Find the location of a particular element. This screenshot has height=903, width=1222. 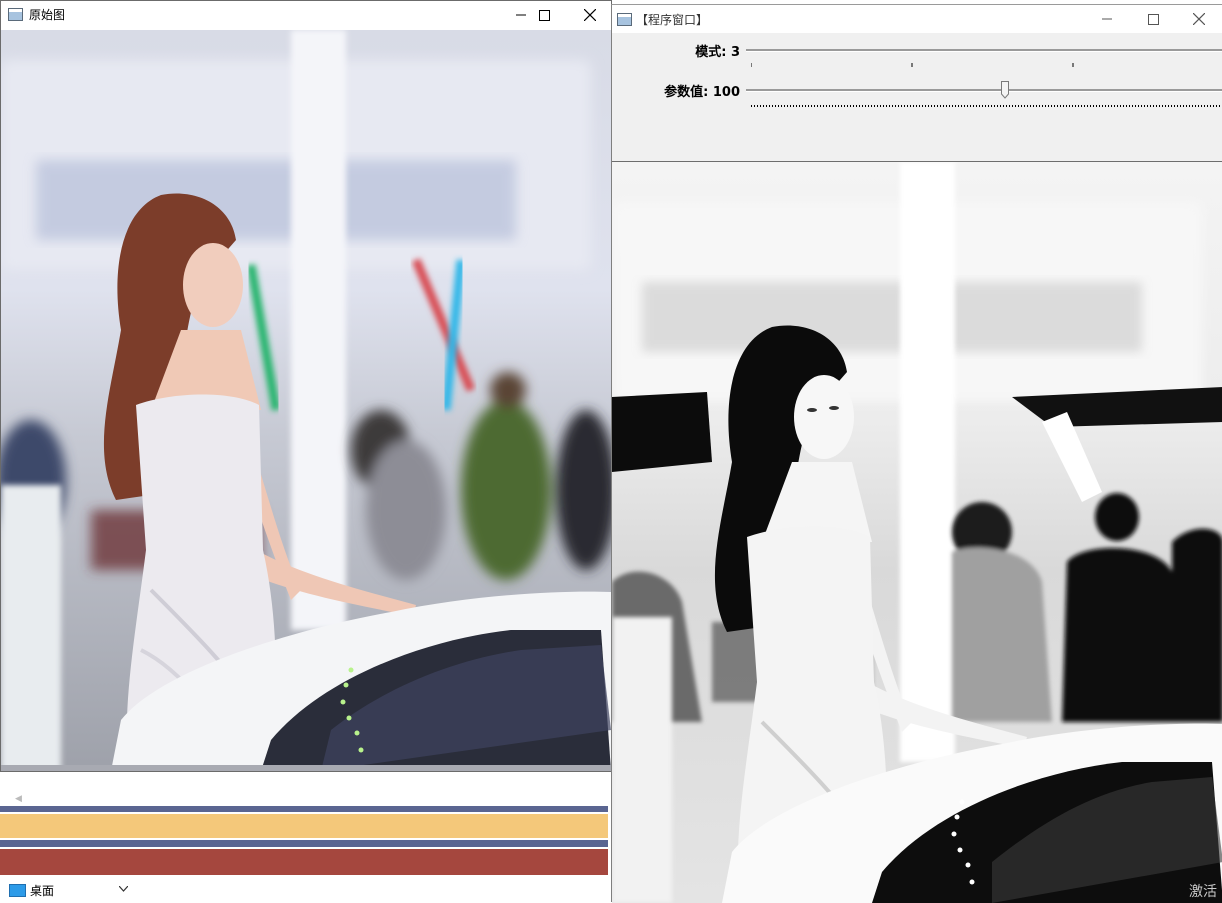

mode-trackbar-track is located at coordinates (984, 50).